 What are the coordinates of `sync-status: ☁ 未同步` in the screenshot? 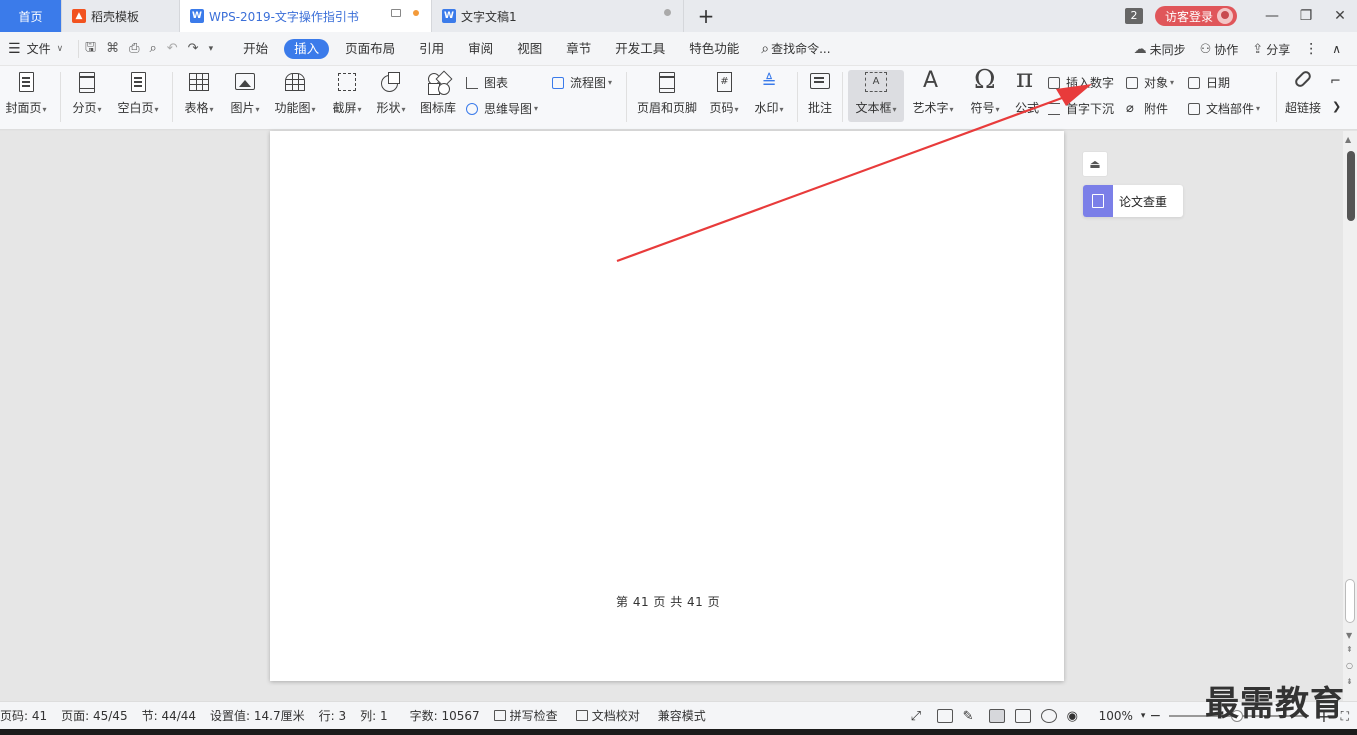 It's located at (1160, 49).